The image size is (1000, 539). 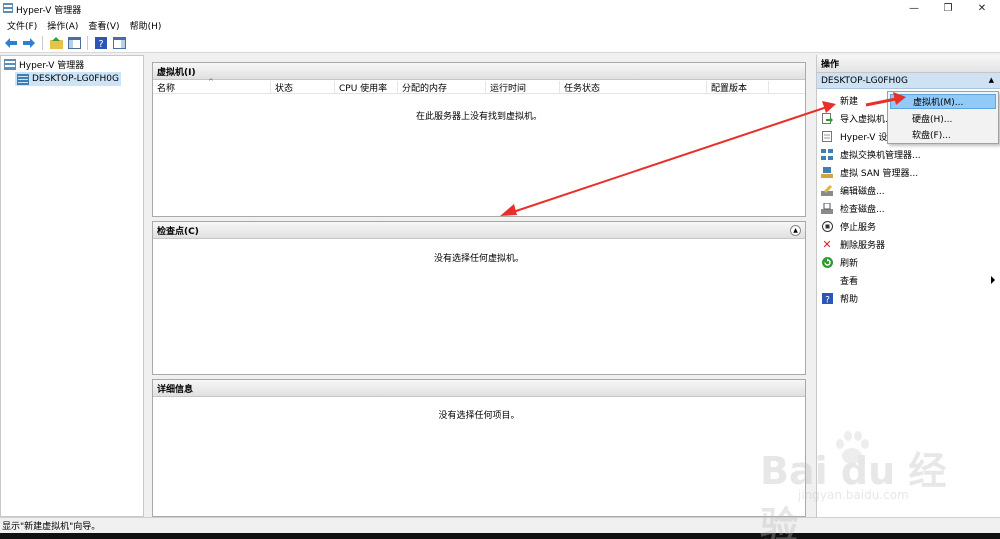 I want to click on back-icon, so click(x=11, y=43).